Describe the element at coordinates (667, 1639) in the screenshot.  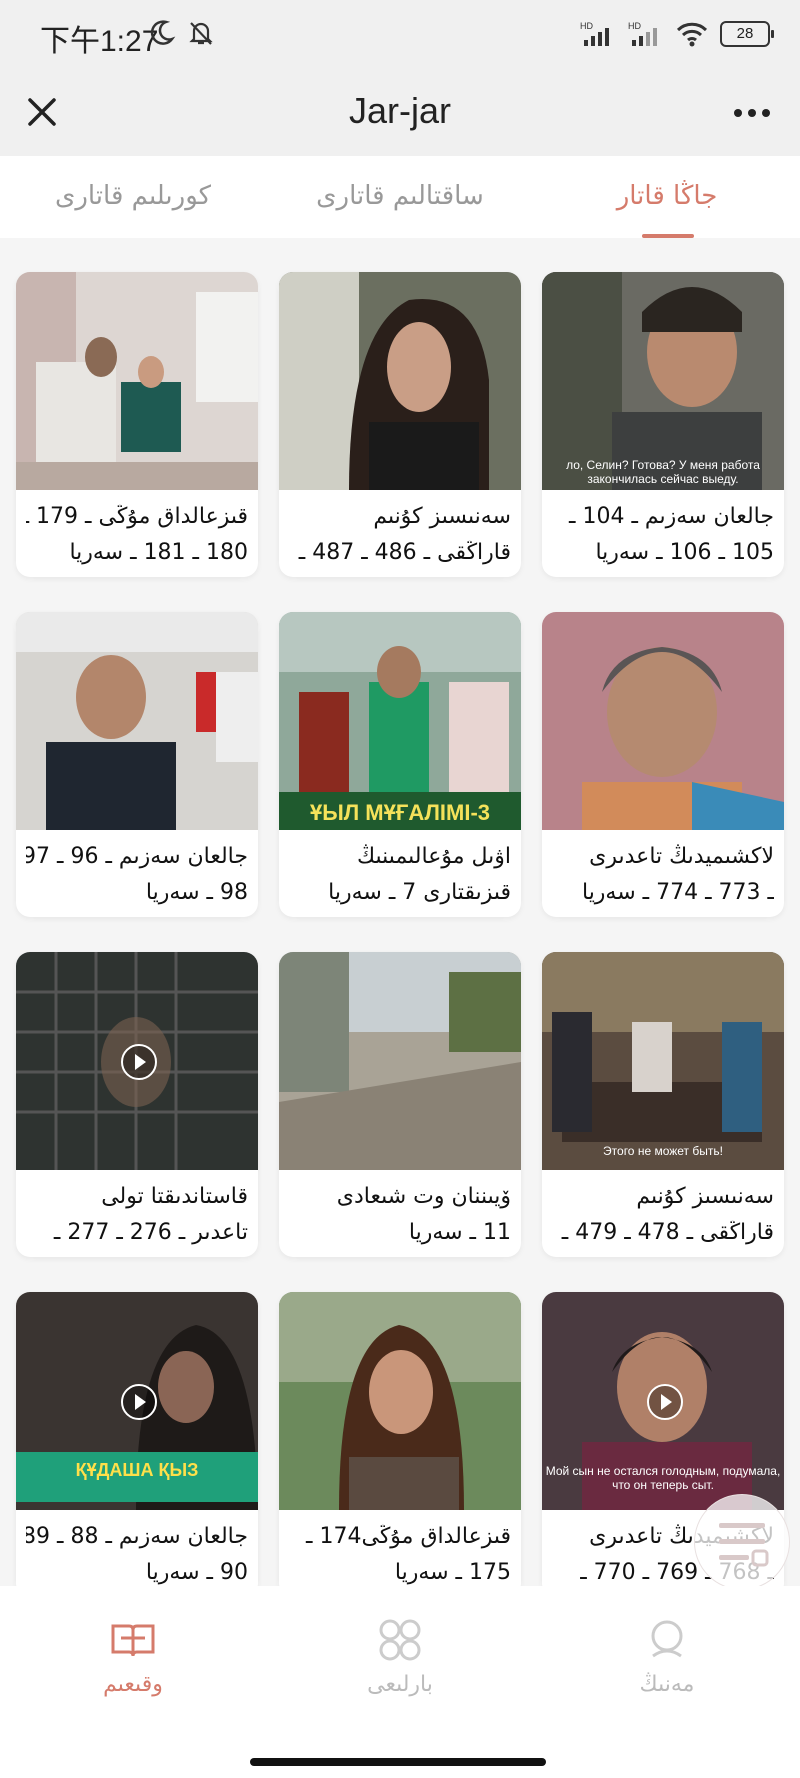
I see `person-icon` at that location.